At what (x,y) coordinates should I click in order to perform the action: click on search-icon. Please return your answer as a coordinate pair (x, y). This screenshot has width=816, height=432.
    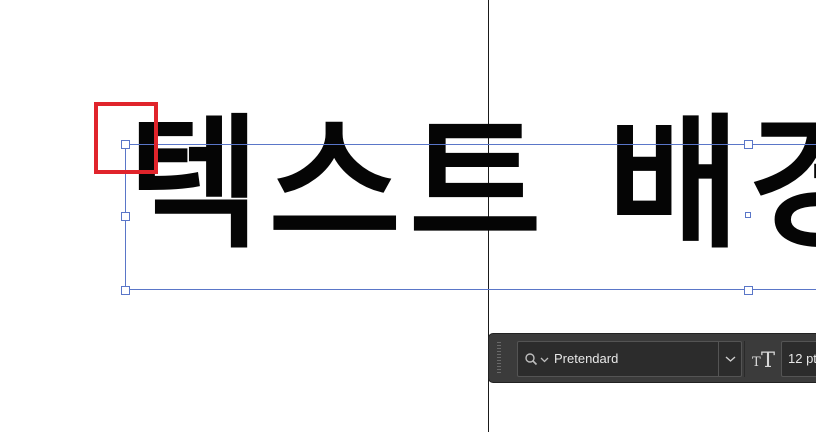
    Looking at the image, I should click on (532, 360).